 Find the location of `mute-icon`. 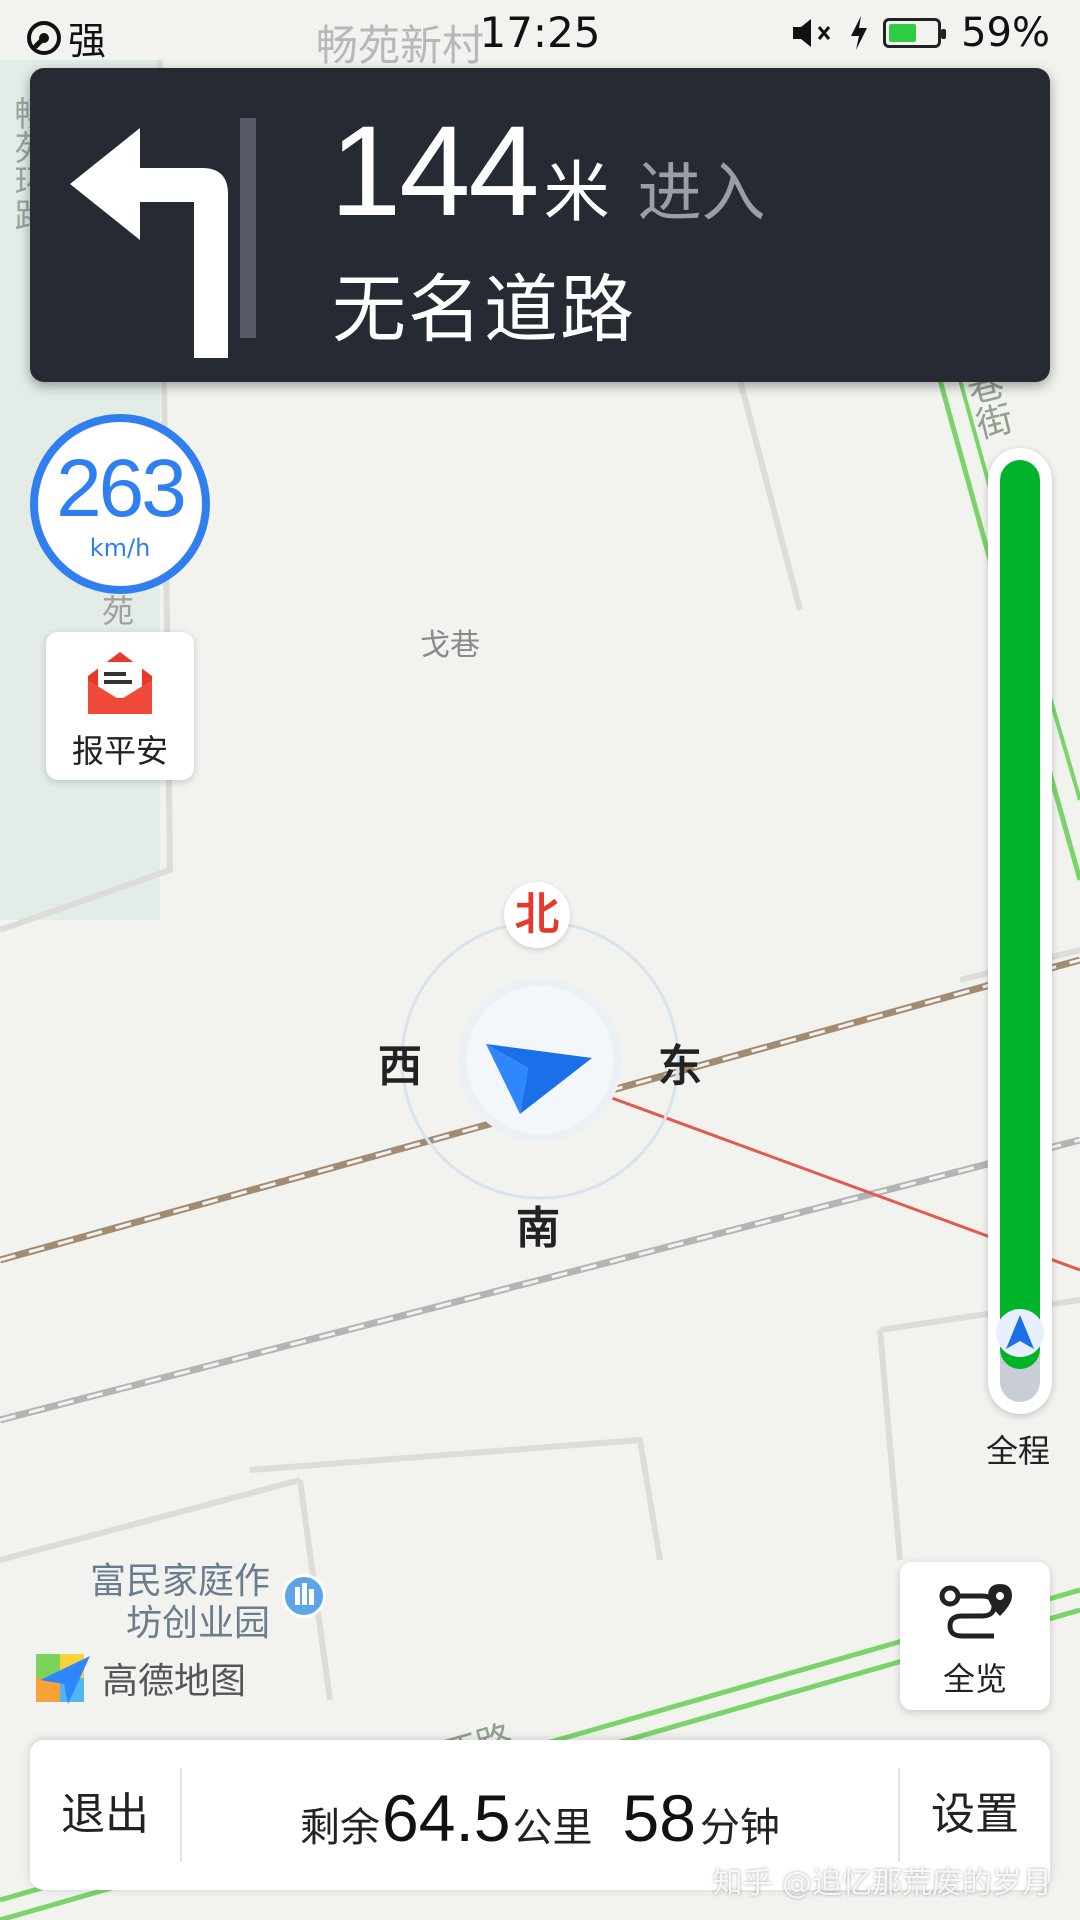

mute-icon is located at coordinates (812, 33).